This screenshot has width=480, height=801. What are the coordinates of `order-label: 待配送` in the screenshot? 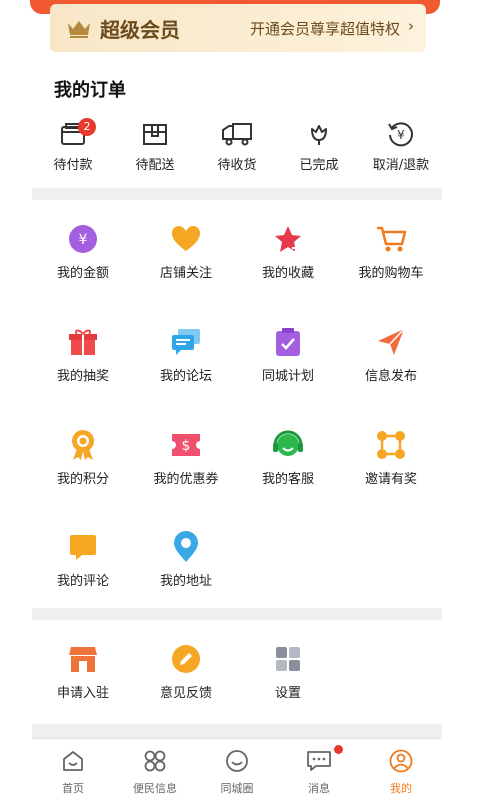 It's located at (155, 165).